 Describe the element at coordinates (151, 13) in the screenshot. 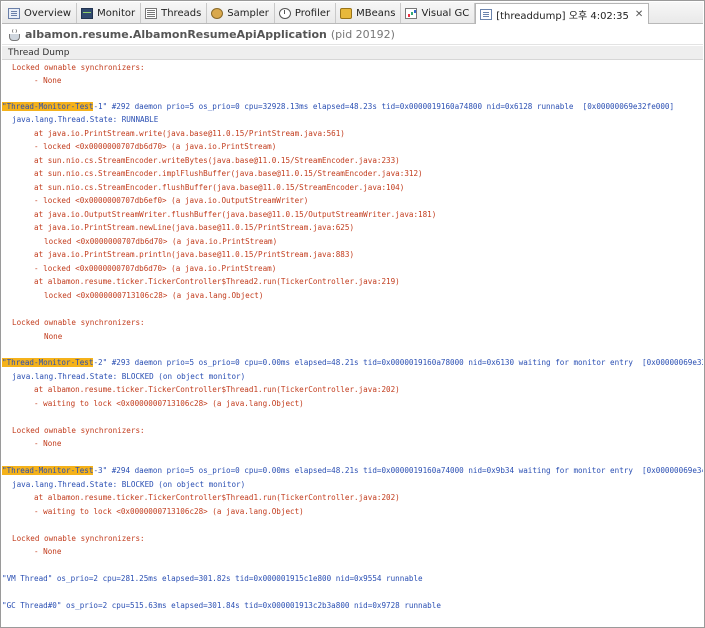

I see `threads-icon` at that location.